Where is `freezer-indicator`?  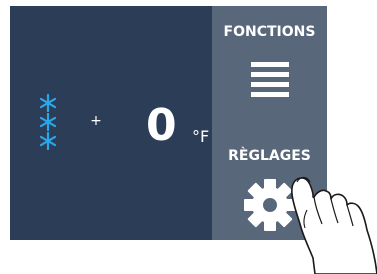
freezer-indicator is located at coordinates (48, 122).